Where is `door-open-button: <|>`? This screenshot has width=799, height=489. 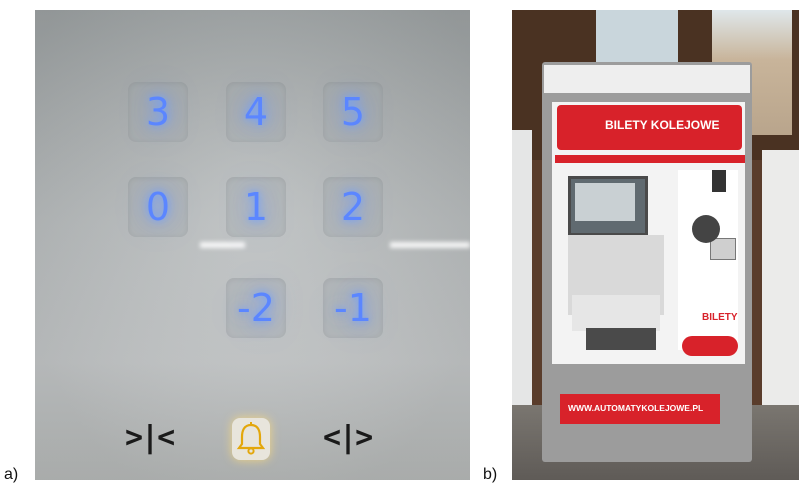 door-open-button: <|> is located at coordinates (348, 437).